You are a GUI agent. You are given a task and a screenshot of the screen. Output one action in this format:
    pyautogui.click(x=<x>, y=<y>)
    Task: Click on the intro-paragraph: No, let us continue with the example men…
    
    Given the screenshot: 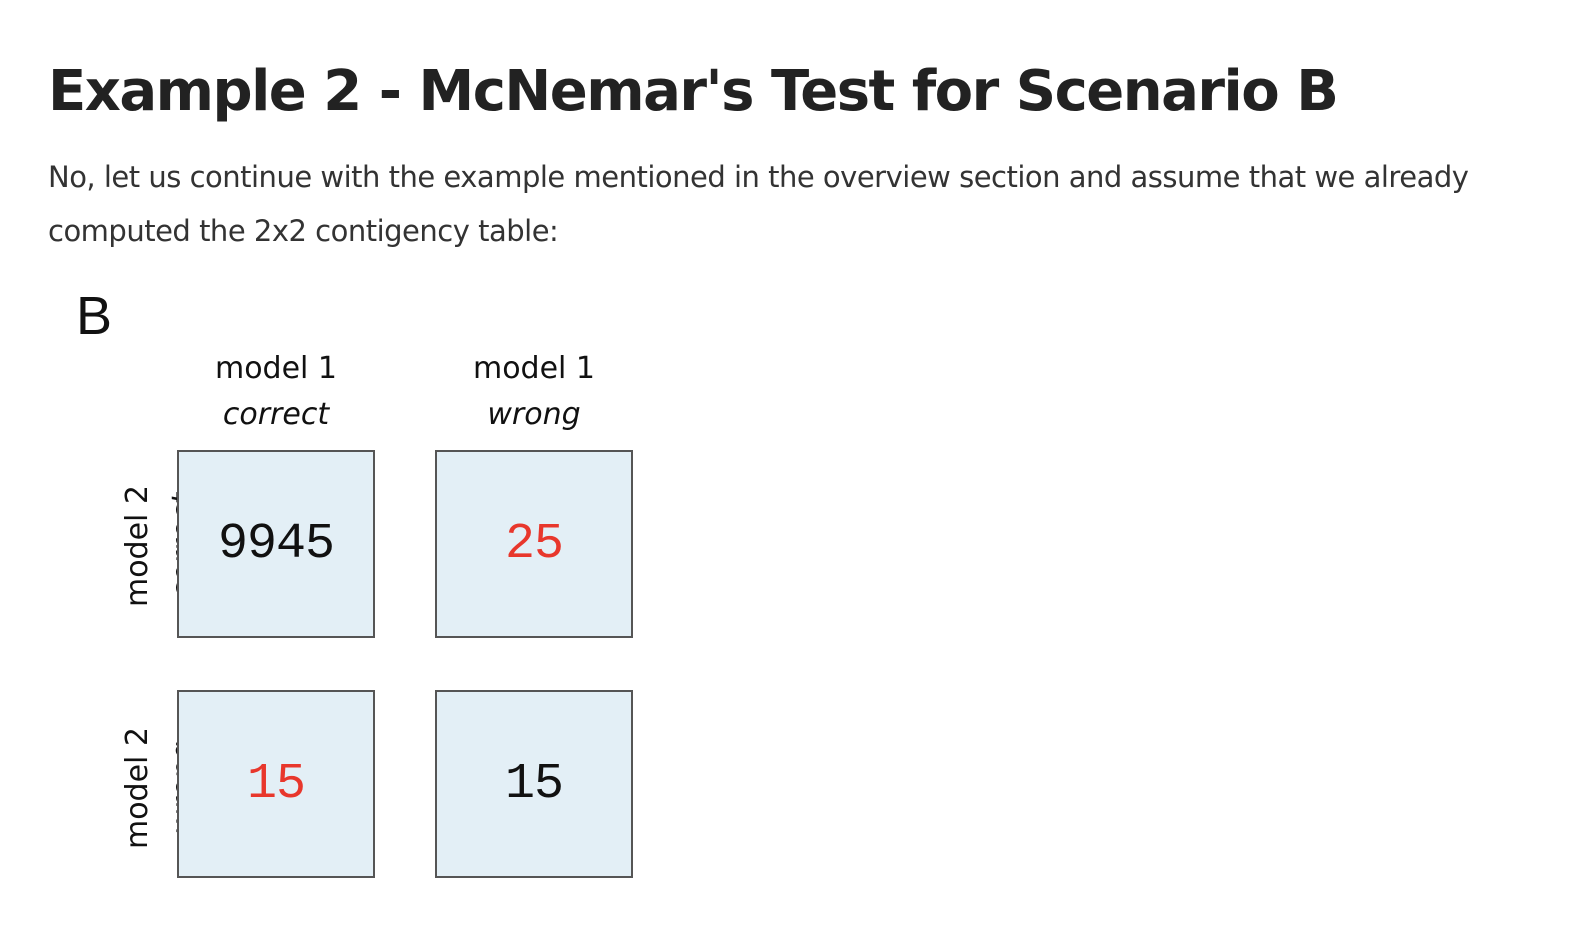 What is the action you would take?
    pyautogui.click(x=758, y=204)
    